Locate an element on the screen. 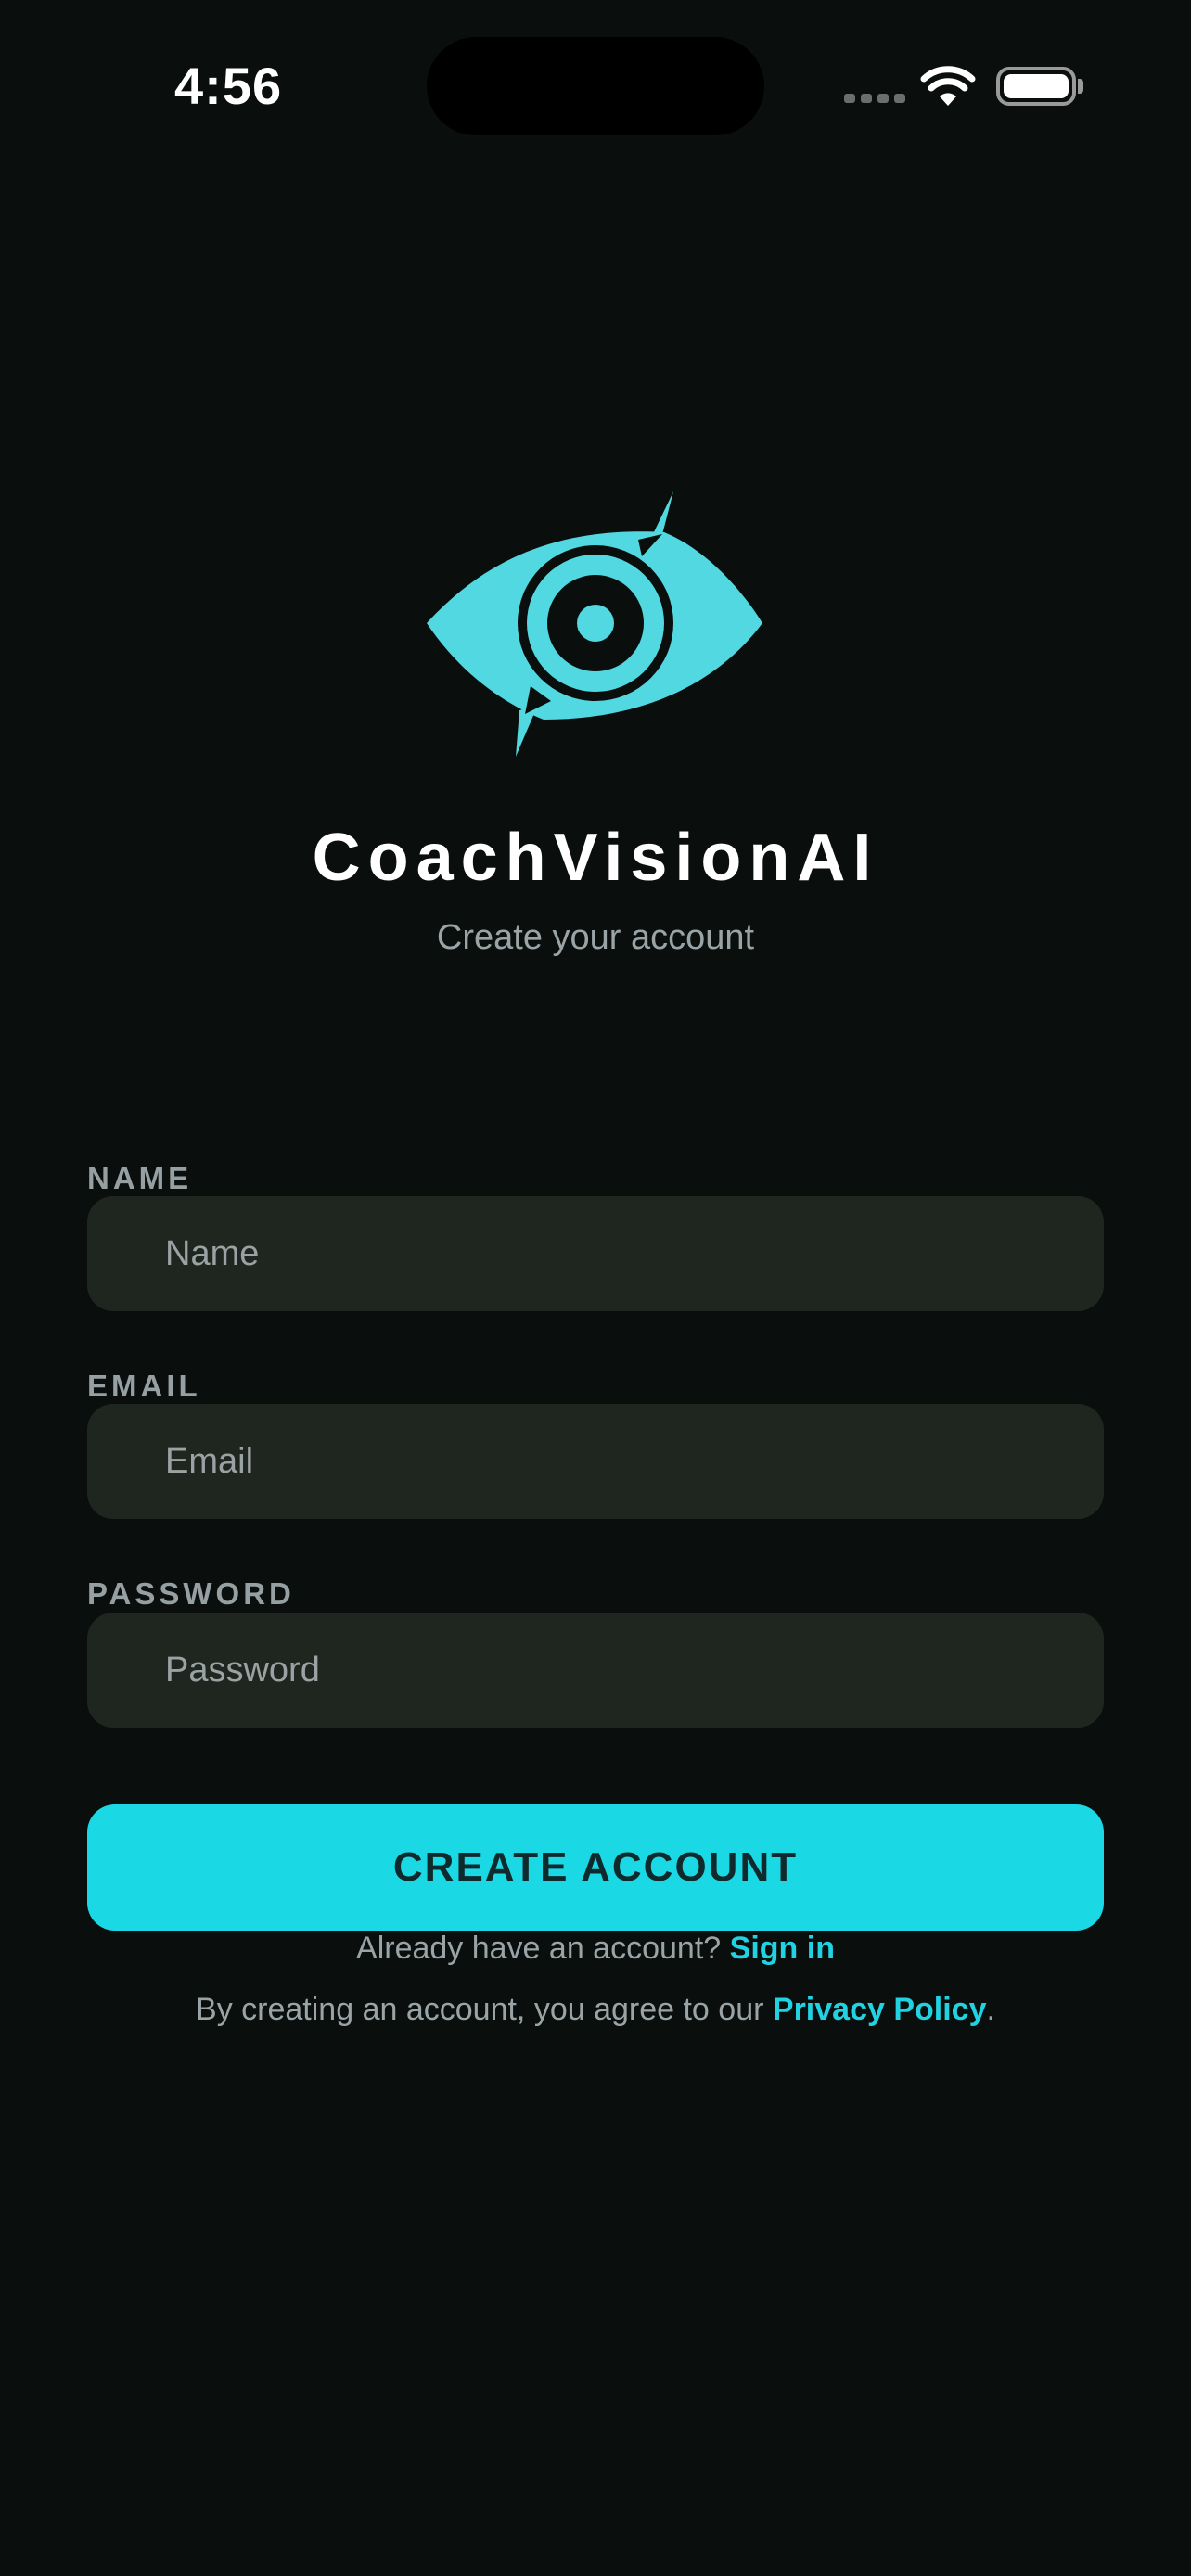  legal-suffix: . is located at coordinates (990, 2009).